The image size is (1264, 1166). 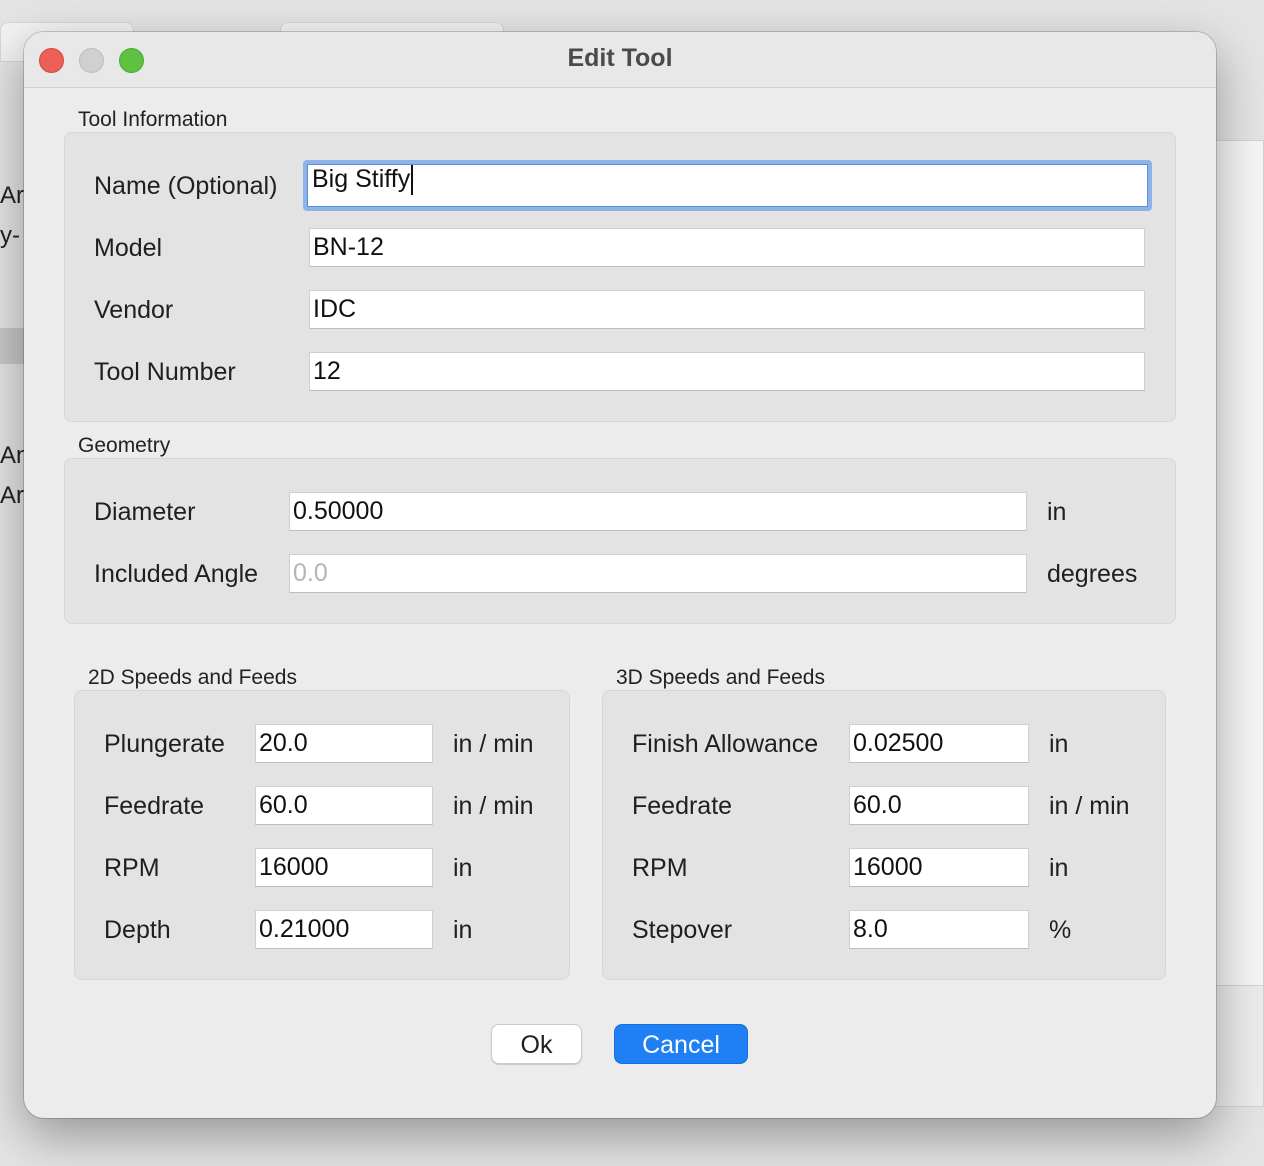 I want to click on feedrate-3d-field: 60.0, so click(x=939, y=805).